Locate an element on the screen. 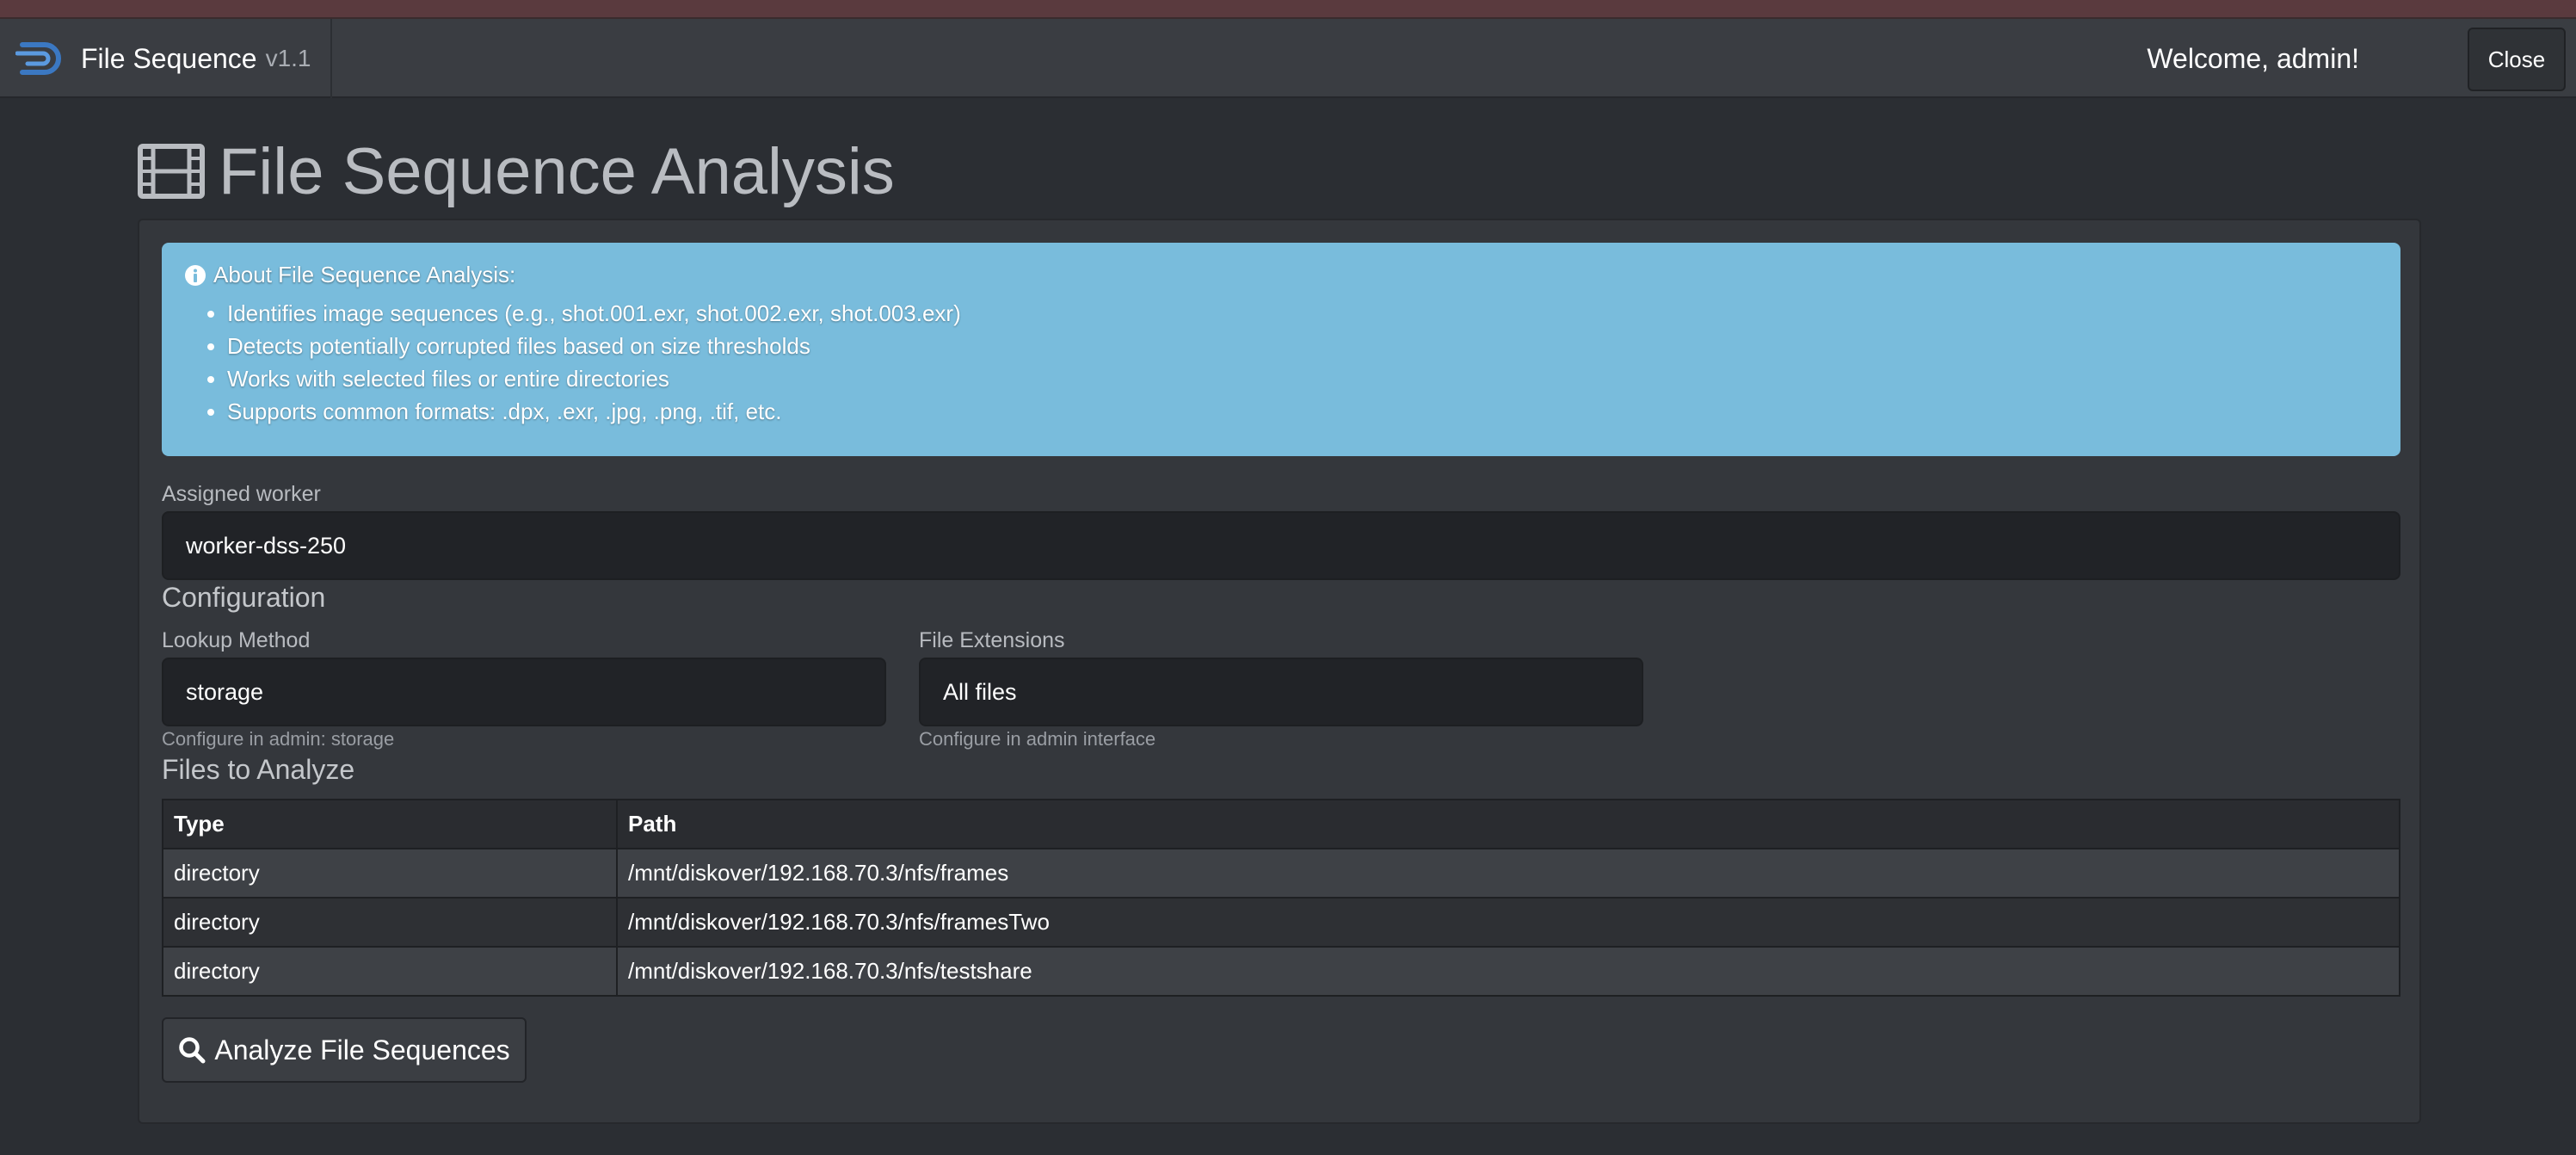  file-extensions-field: All files is located at coordinates (1281, 692).